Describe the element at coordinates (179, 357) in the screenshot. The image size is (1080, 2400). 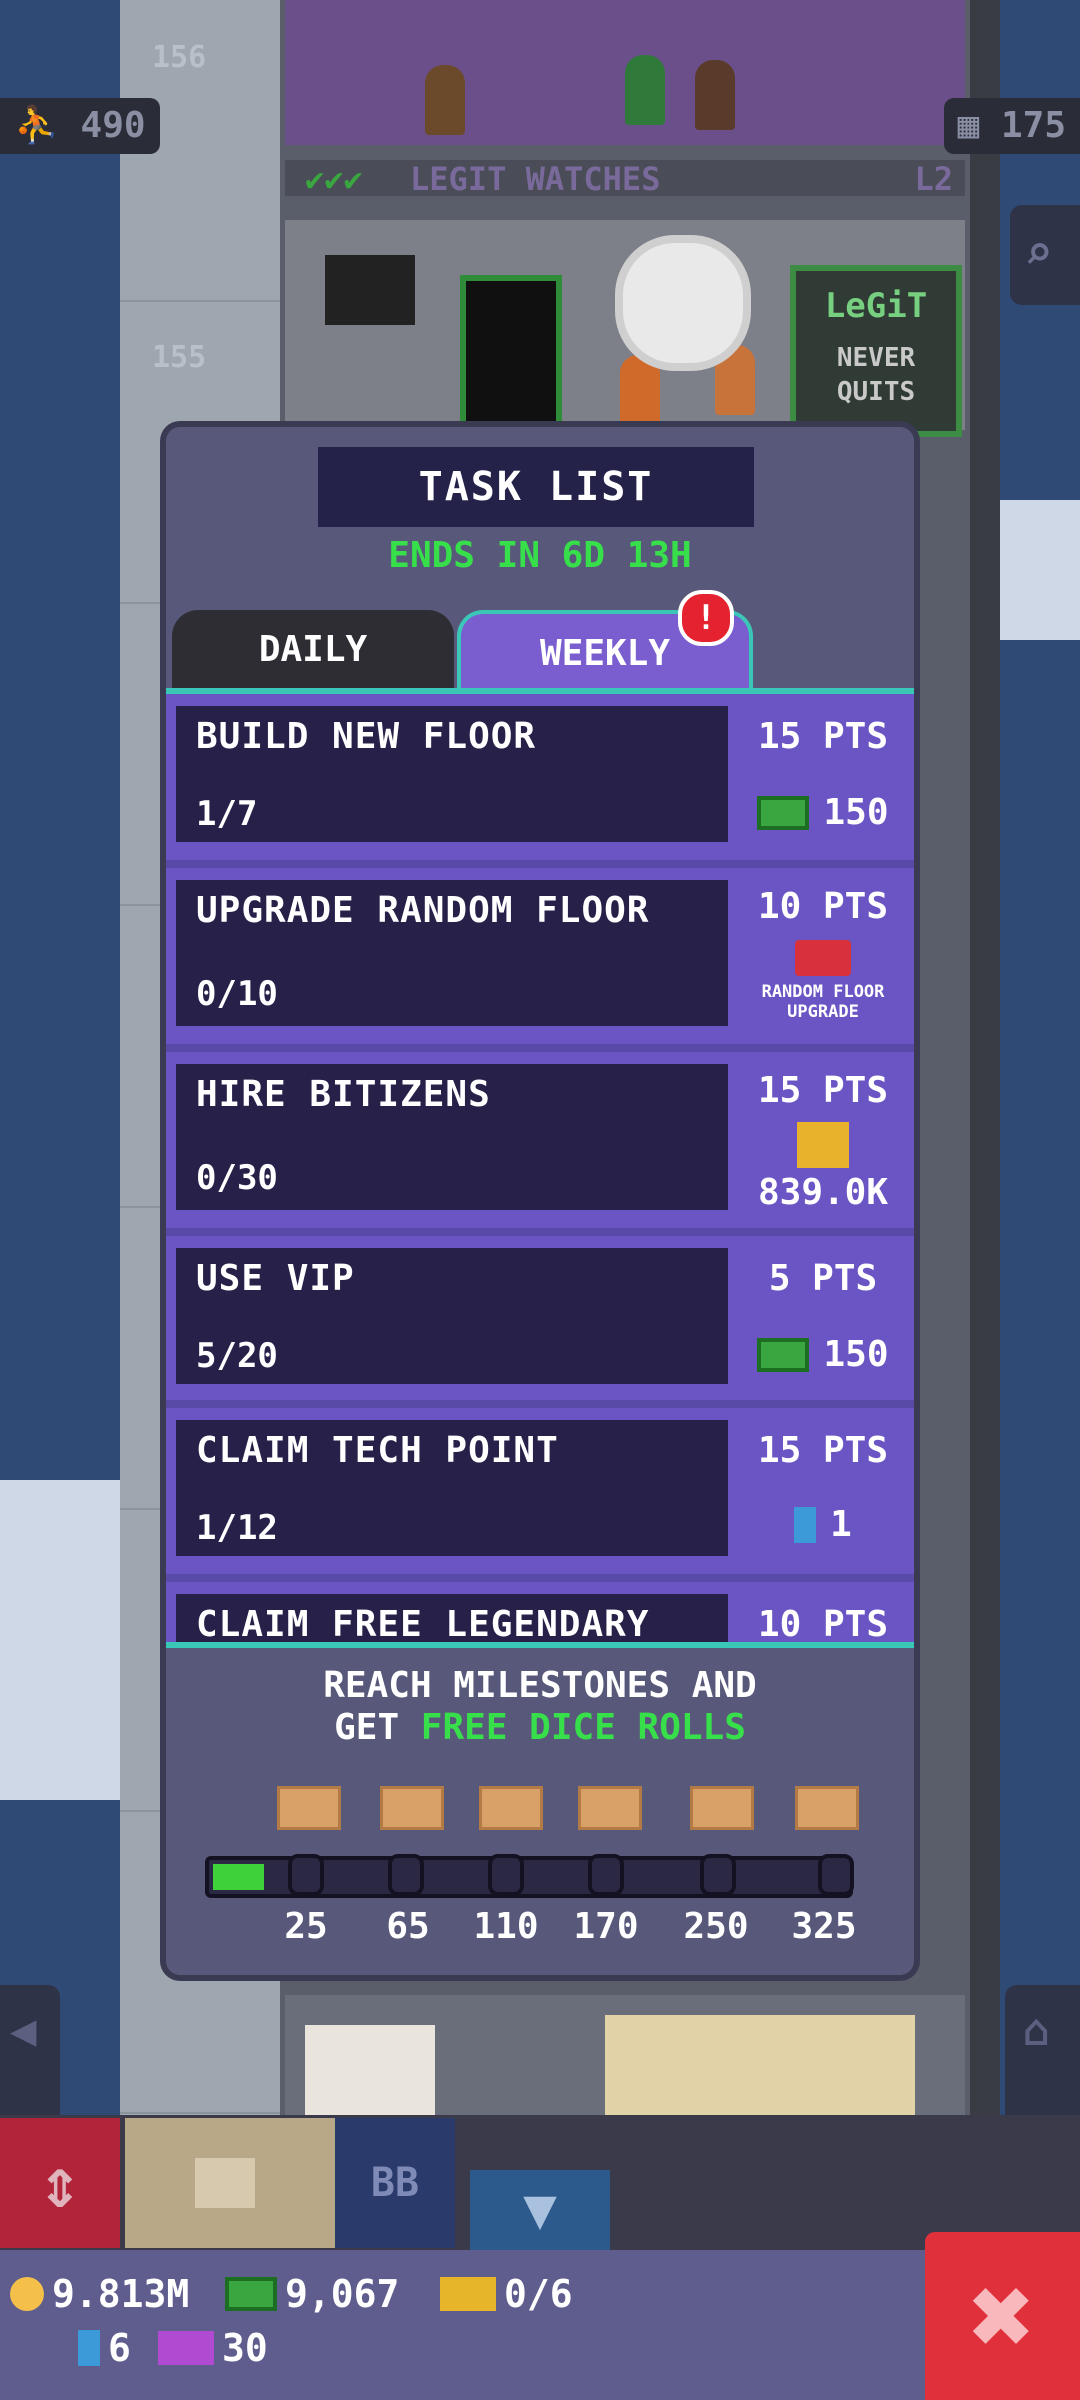
I see `floor-number: 155` at that location.